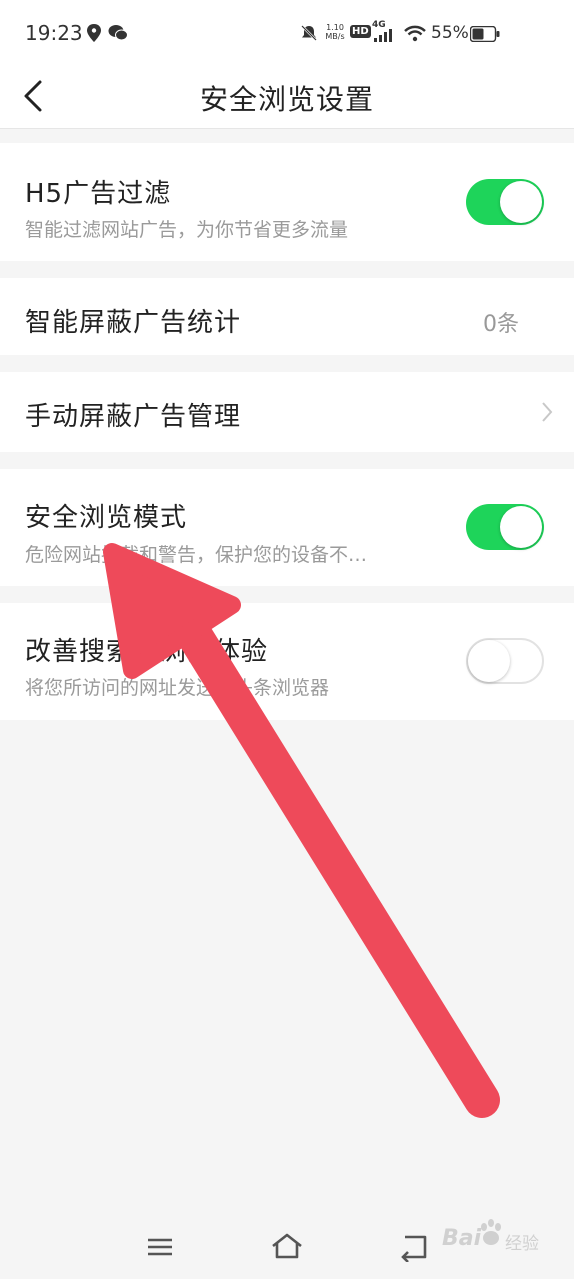 This screenshot has height=1279, width=574. Describe the element at coordinates (133, 323) in the screenshot. I see `setting-title: 智能屏蔽广告统计` at that location.